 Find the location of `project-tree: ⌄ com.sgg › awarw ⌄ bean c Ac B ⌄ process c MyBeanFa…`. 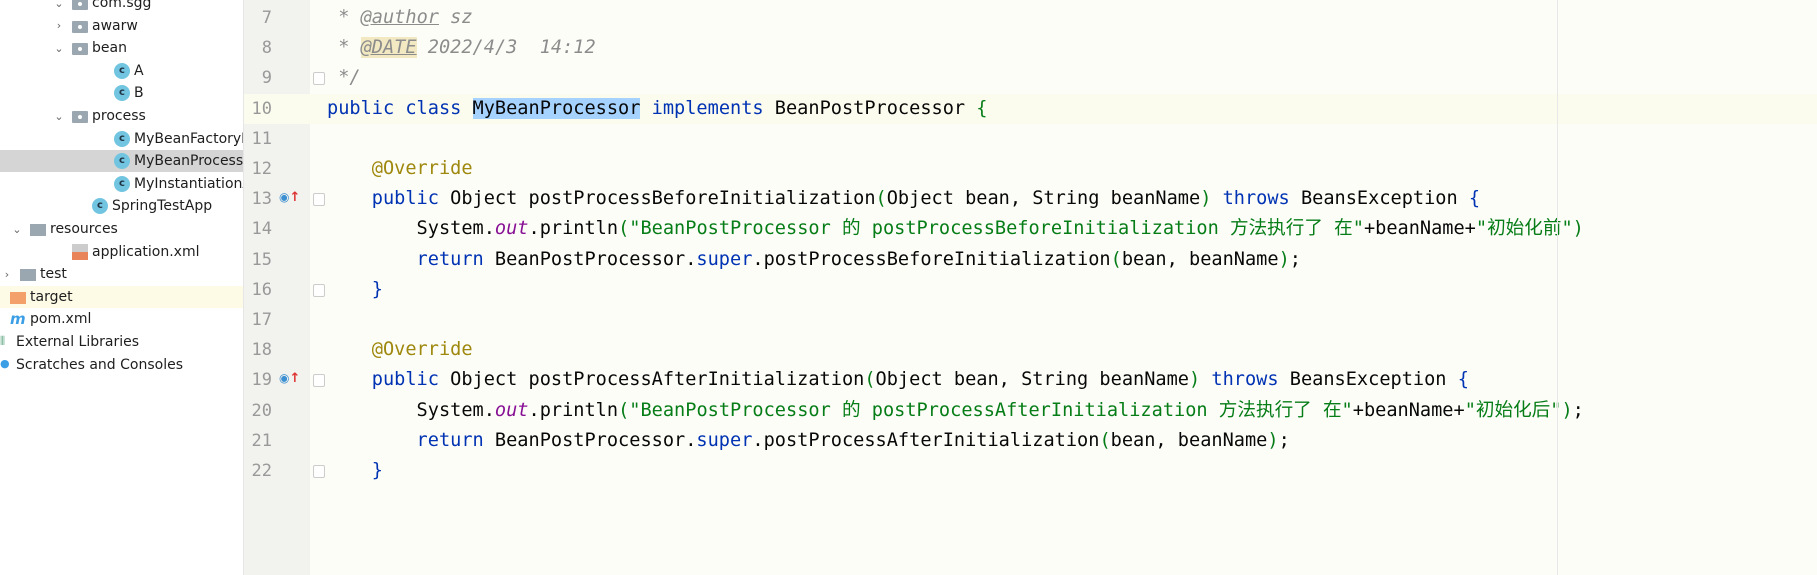

project-tree: ⌄ com.sgg › awarw ⌄ bean c Ac B ⌄ process c MyBeanFa… is located at coordinates (122, 287).